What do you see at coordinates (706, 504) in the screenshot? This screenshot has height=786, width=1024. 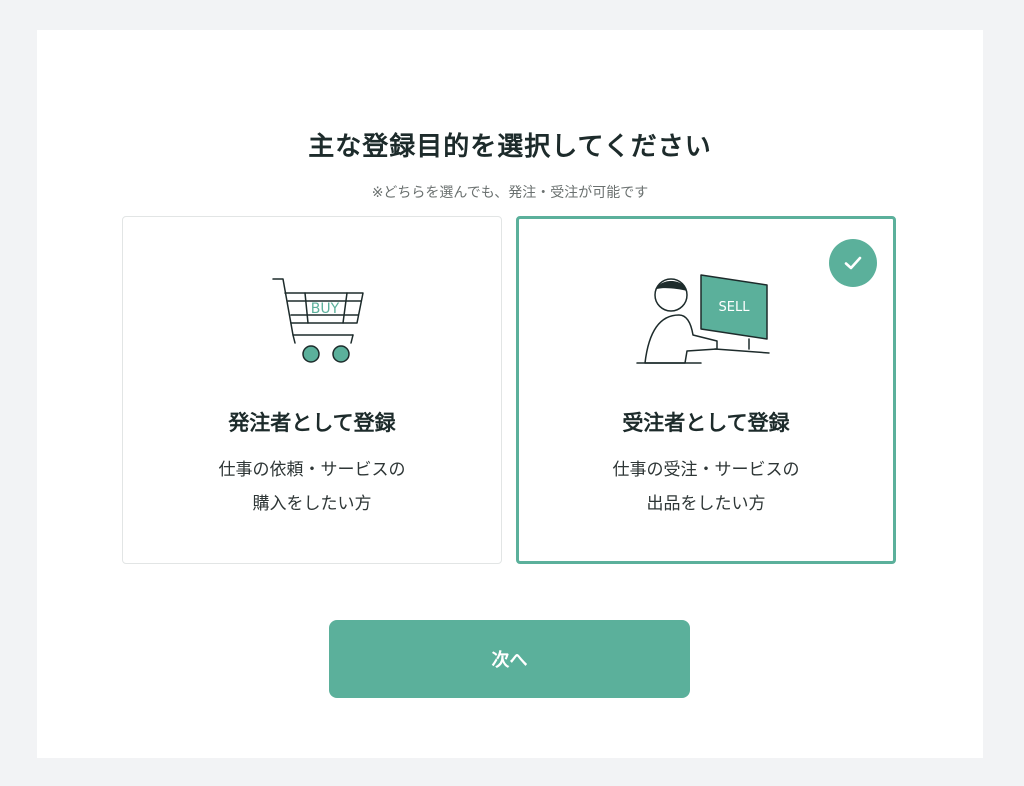 I see `option-desc-contractor-line2: 出品をしたい方` at bounding box center [706, 504].